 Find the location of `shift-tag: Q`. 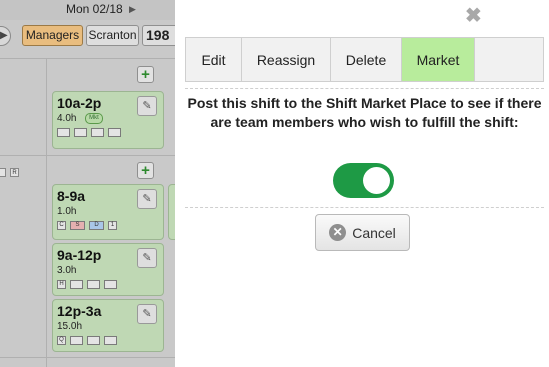

shift-tag: Q is located at coordinates (61, 340).